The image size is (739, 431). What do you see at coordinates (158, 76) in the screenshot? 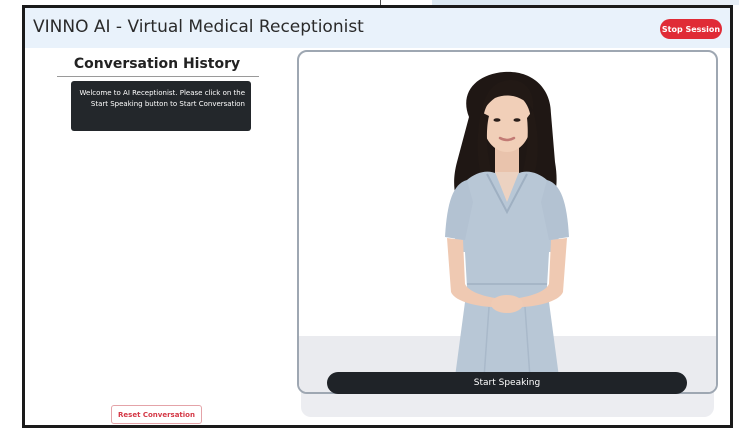
I see `history-divider` at bounding box center [158, 76].